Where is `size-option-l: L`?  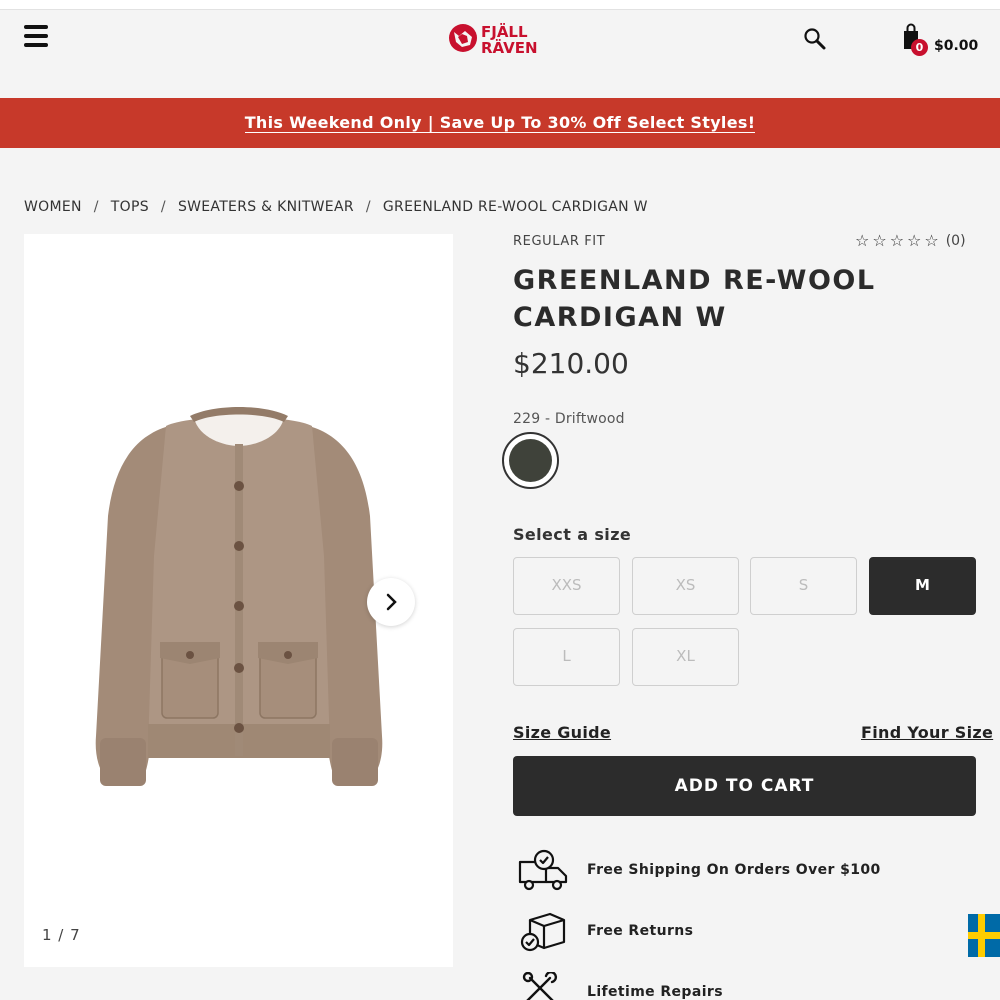
size-option-l: L is located at coordinates (566, 657).